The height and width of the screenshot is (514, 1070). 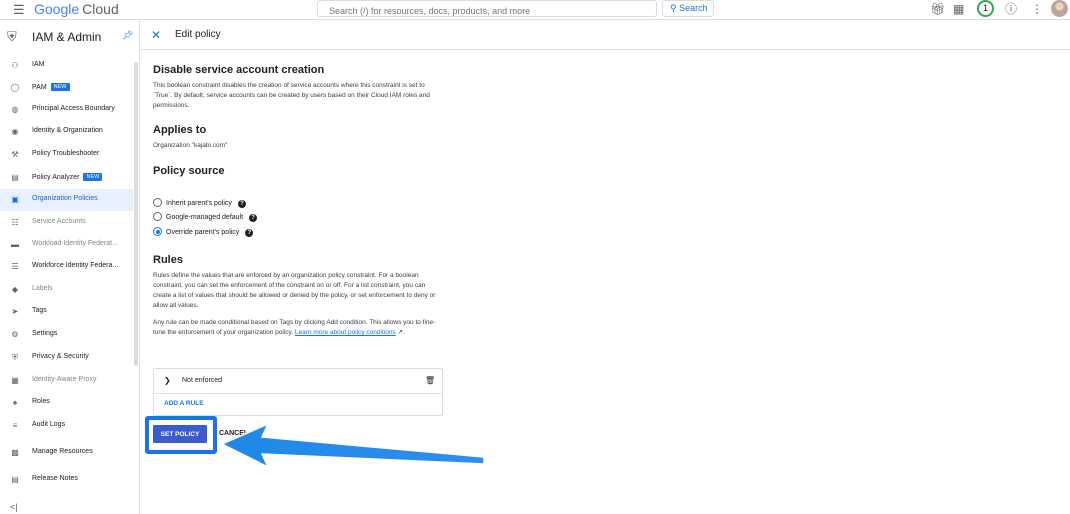 I want to click on arrow-shape, so click(x=353, y=445).